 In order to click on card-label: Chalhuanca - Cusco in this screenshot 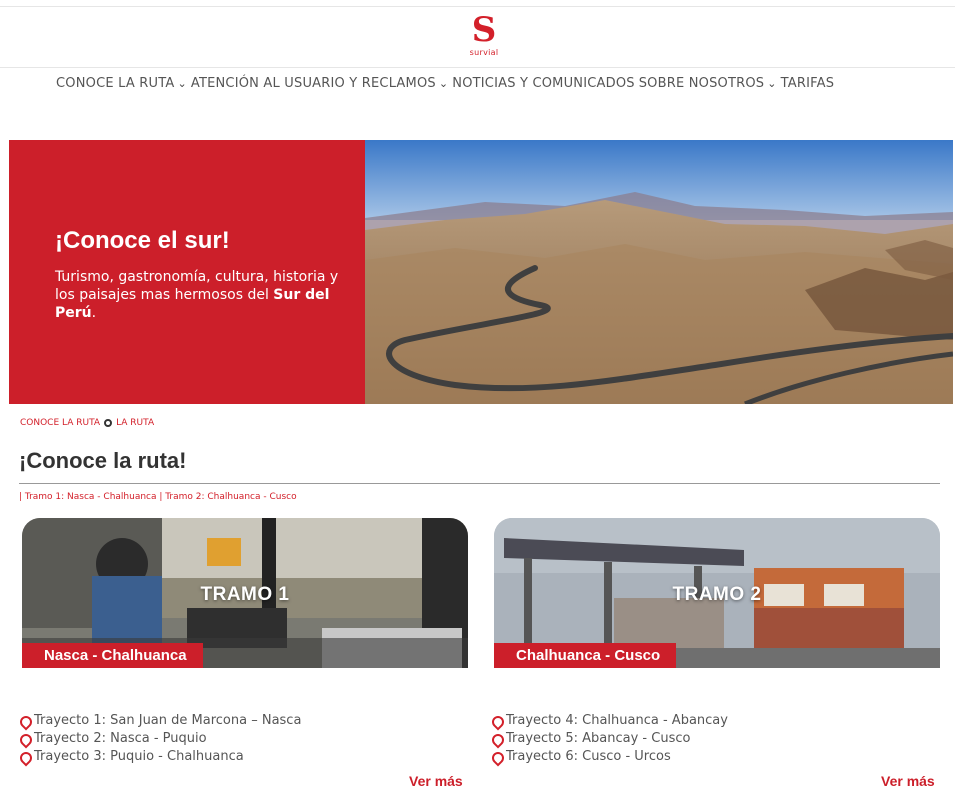, I will do `click(585, 655)`.